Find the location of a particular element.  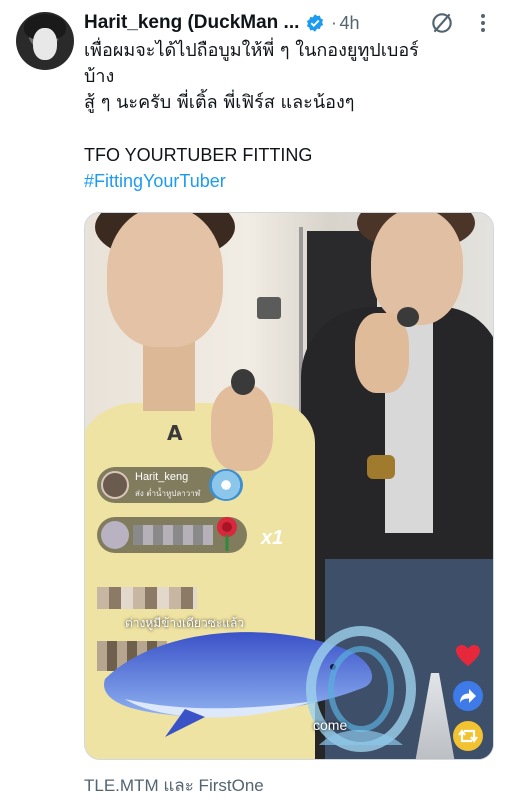

person-left-hand is located at coordinates (242, 428).